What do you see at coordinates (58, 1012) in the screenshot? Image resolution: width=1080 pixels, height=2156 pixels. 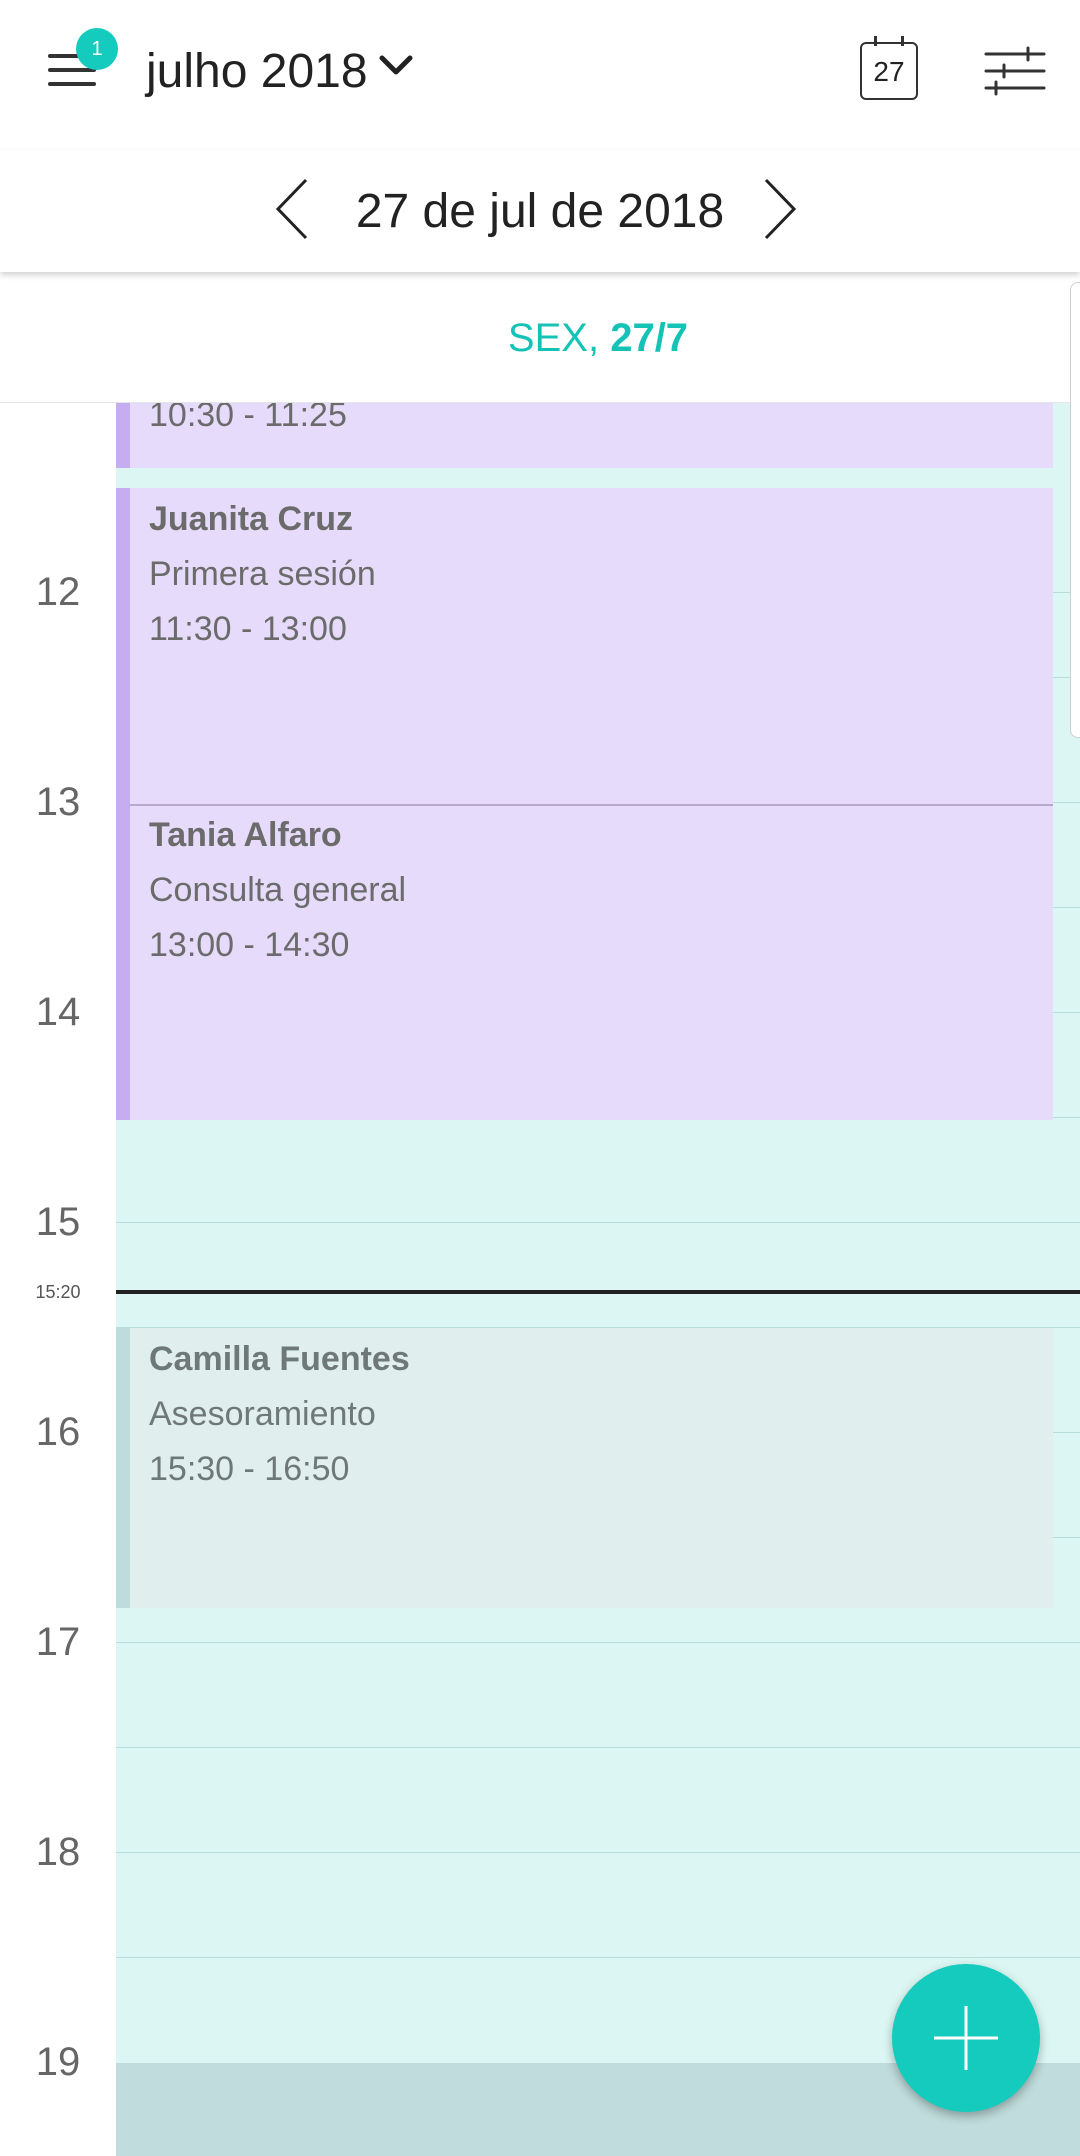 I see `hour-label: 14` at bounding box center [58, 1012].